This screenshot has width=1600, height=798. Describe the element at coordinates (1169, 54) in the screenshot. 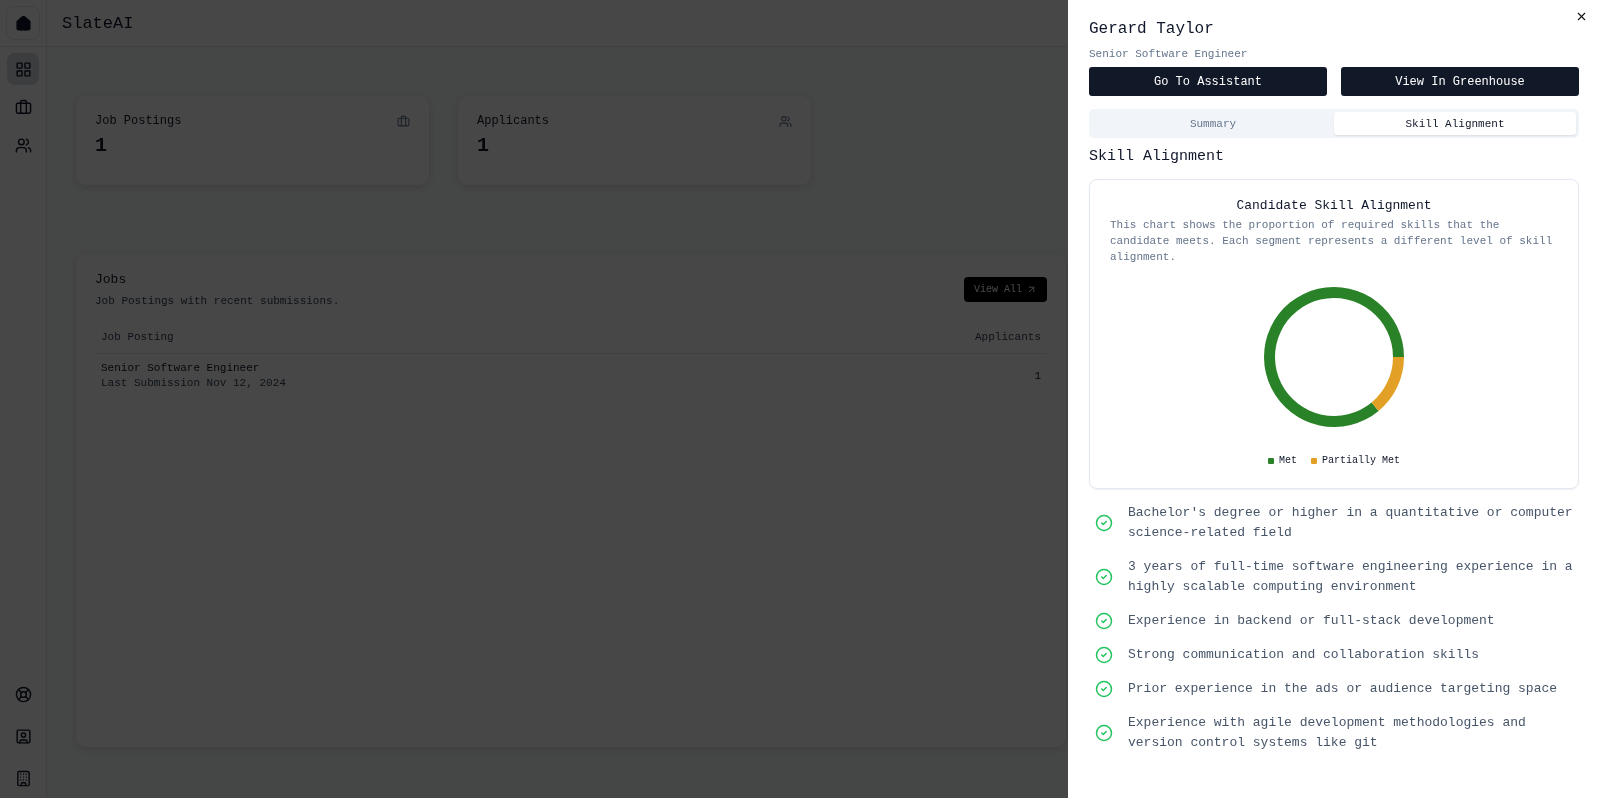

I see `candidate-role: Senior Software Engineer` at that location.